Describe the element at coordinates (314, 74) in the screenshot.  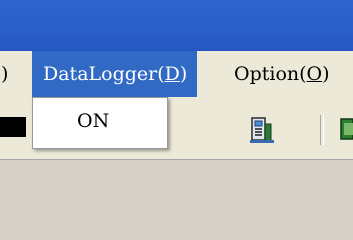
I see `menu-item-mnemonic: O` at that location.